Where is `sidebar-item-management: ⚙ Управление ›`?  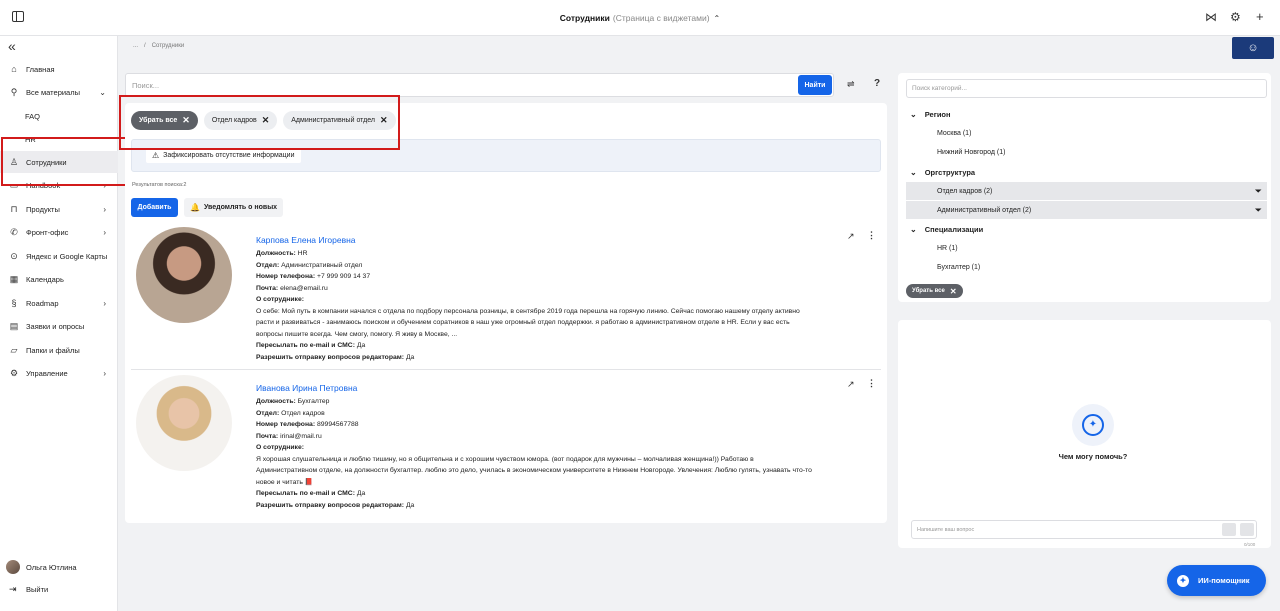
sidebar-item-management: ⚙ Управление › is located at coordinates (59, 373).